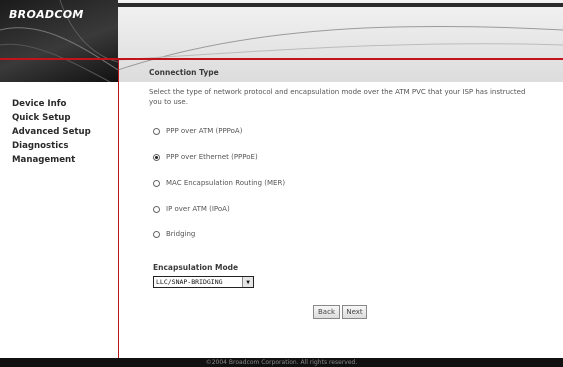  I want to click on option-pppoa: PPP over ATM (PPPoA), so click(197, 131).